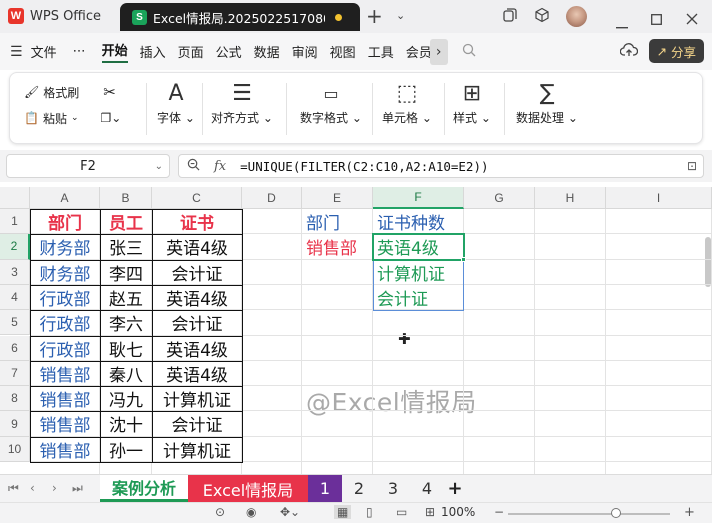  What do you see at coordinates (242, 109) in the screenshot?
I see `align-button: ☰ 对齐方式 ⌄` at bounding box center [242, 109].